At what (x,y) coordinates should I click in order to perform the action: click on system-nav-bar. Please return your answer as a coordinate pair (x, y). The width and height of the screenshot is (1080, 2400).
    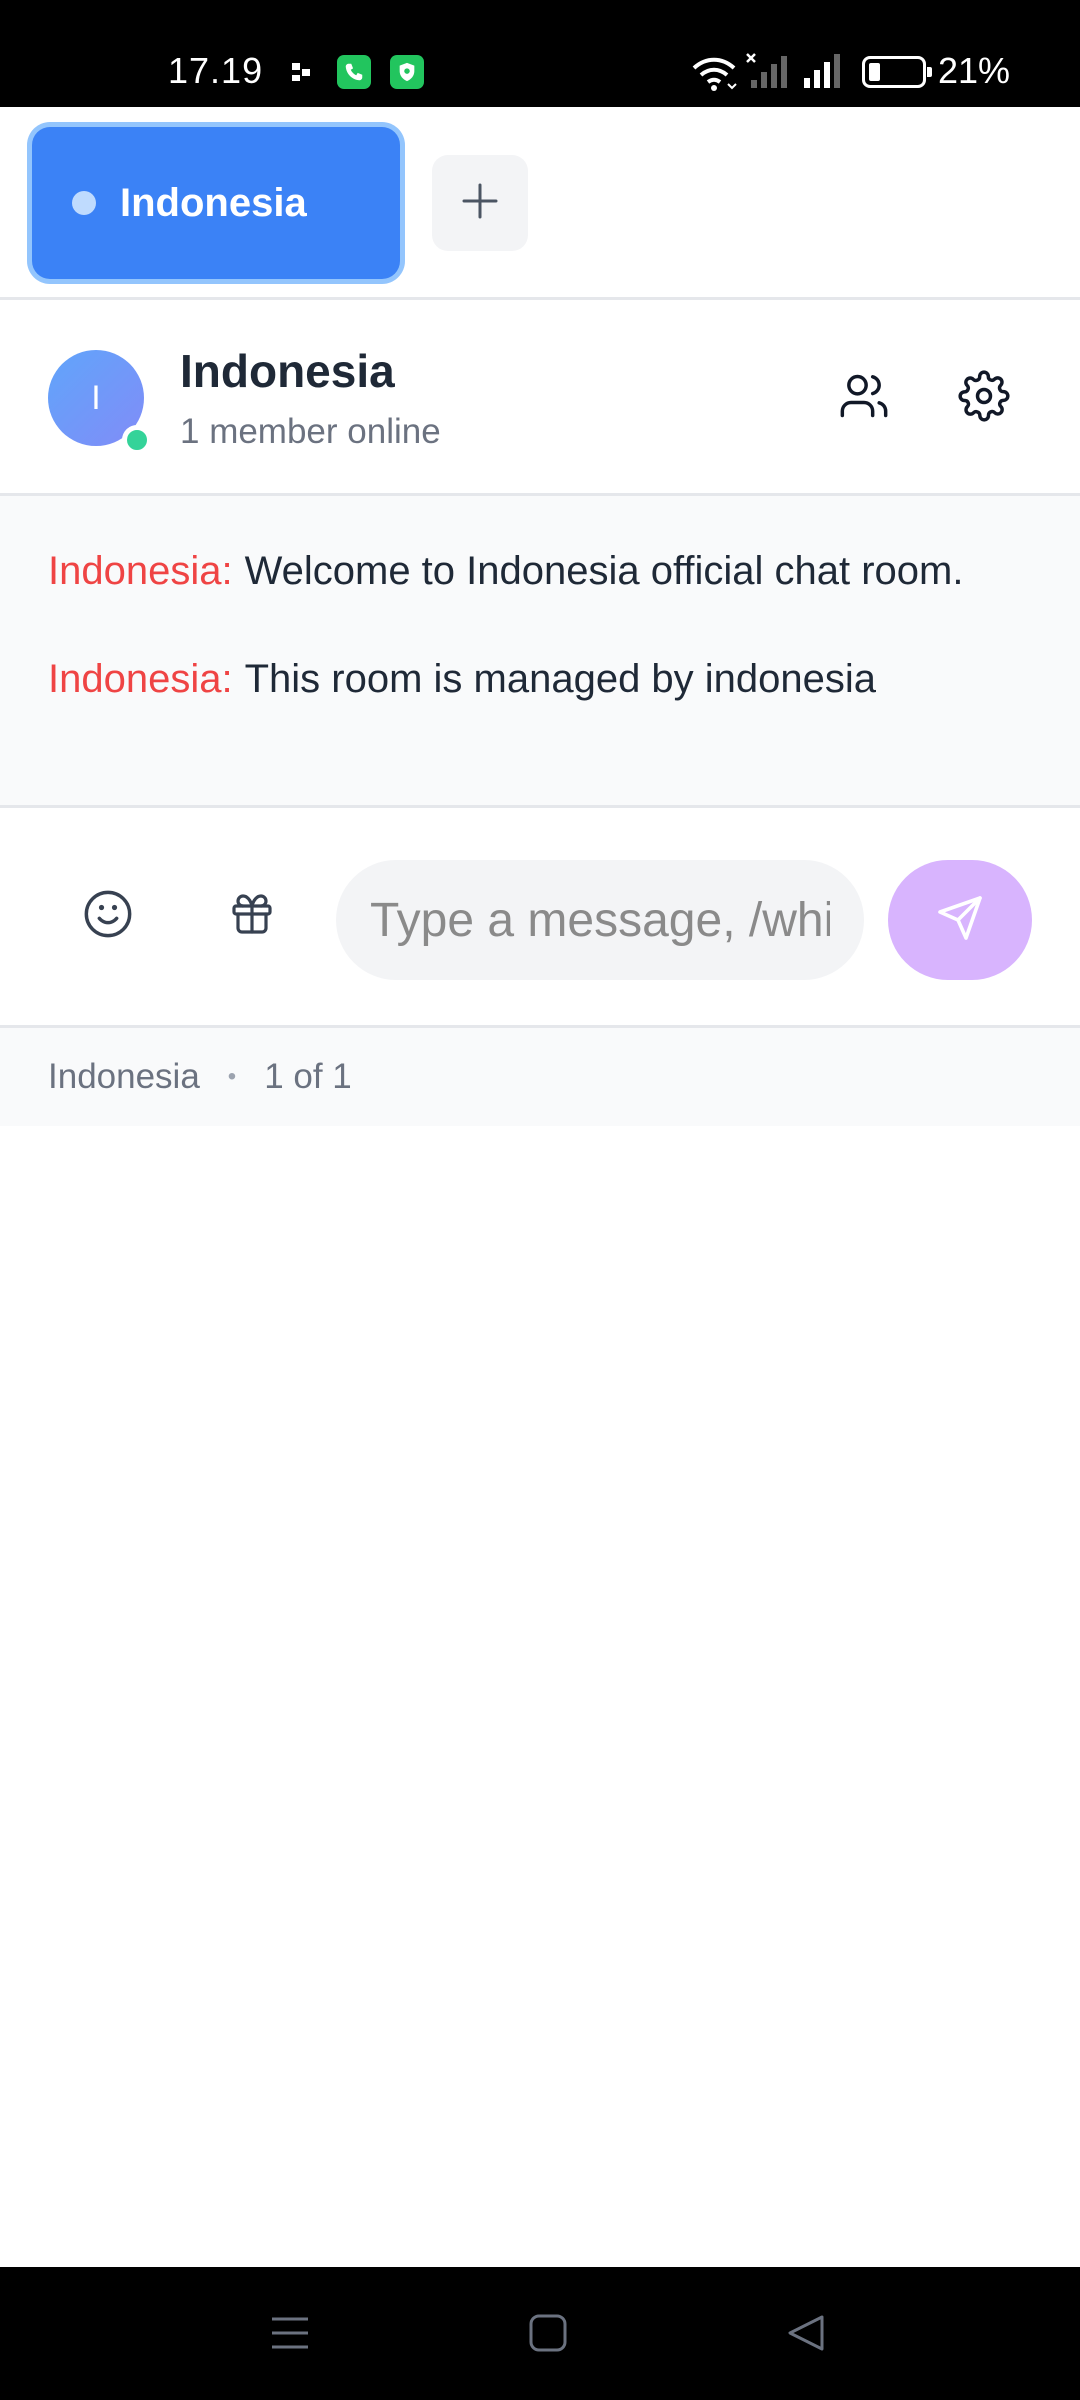
    Looking at the image, I should click on (540, 2333).